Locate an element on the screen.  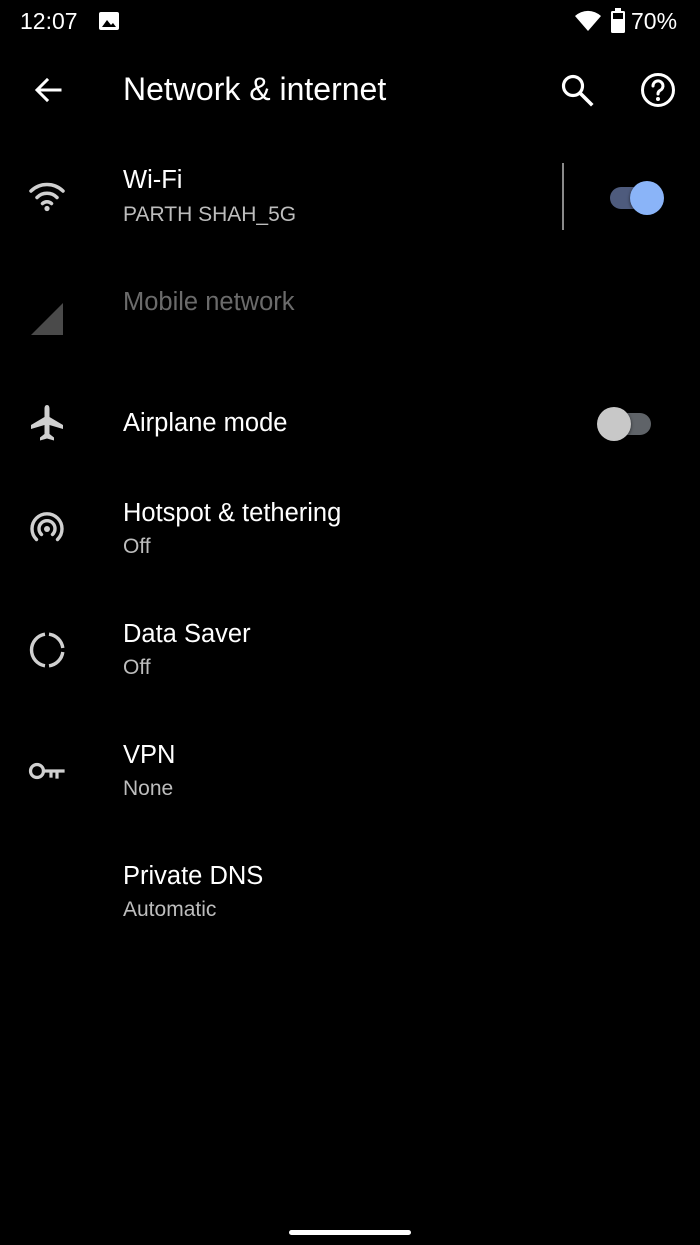
data-saver-row: Data Saver Off is located at coordinates (350, 665).